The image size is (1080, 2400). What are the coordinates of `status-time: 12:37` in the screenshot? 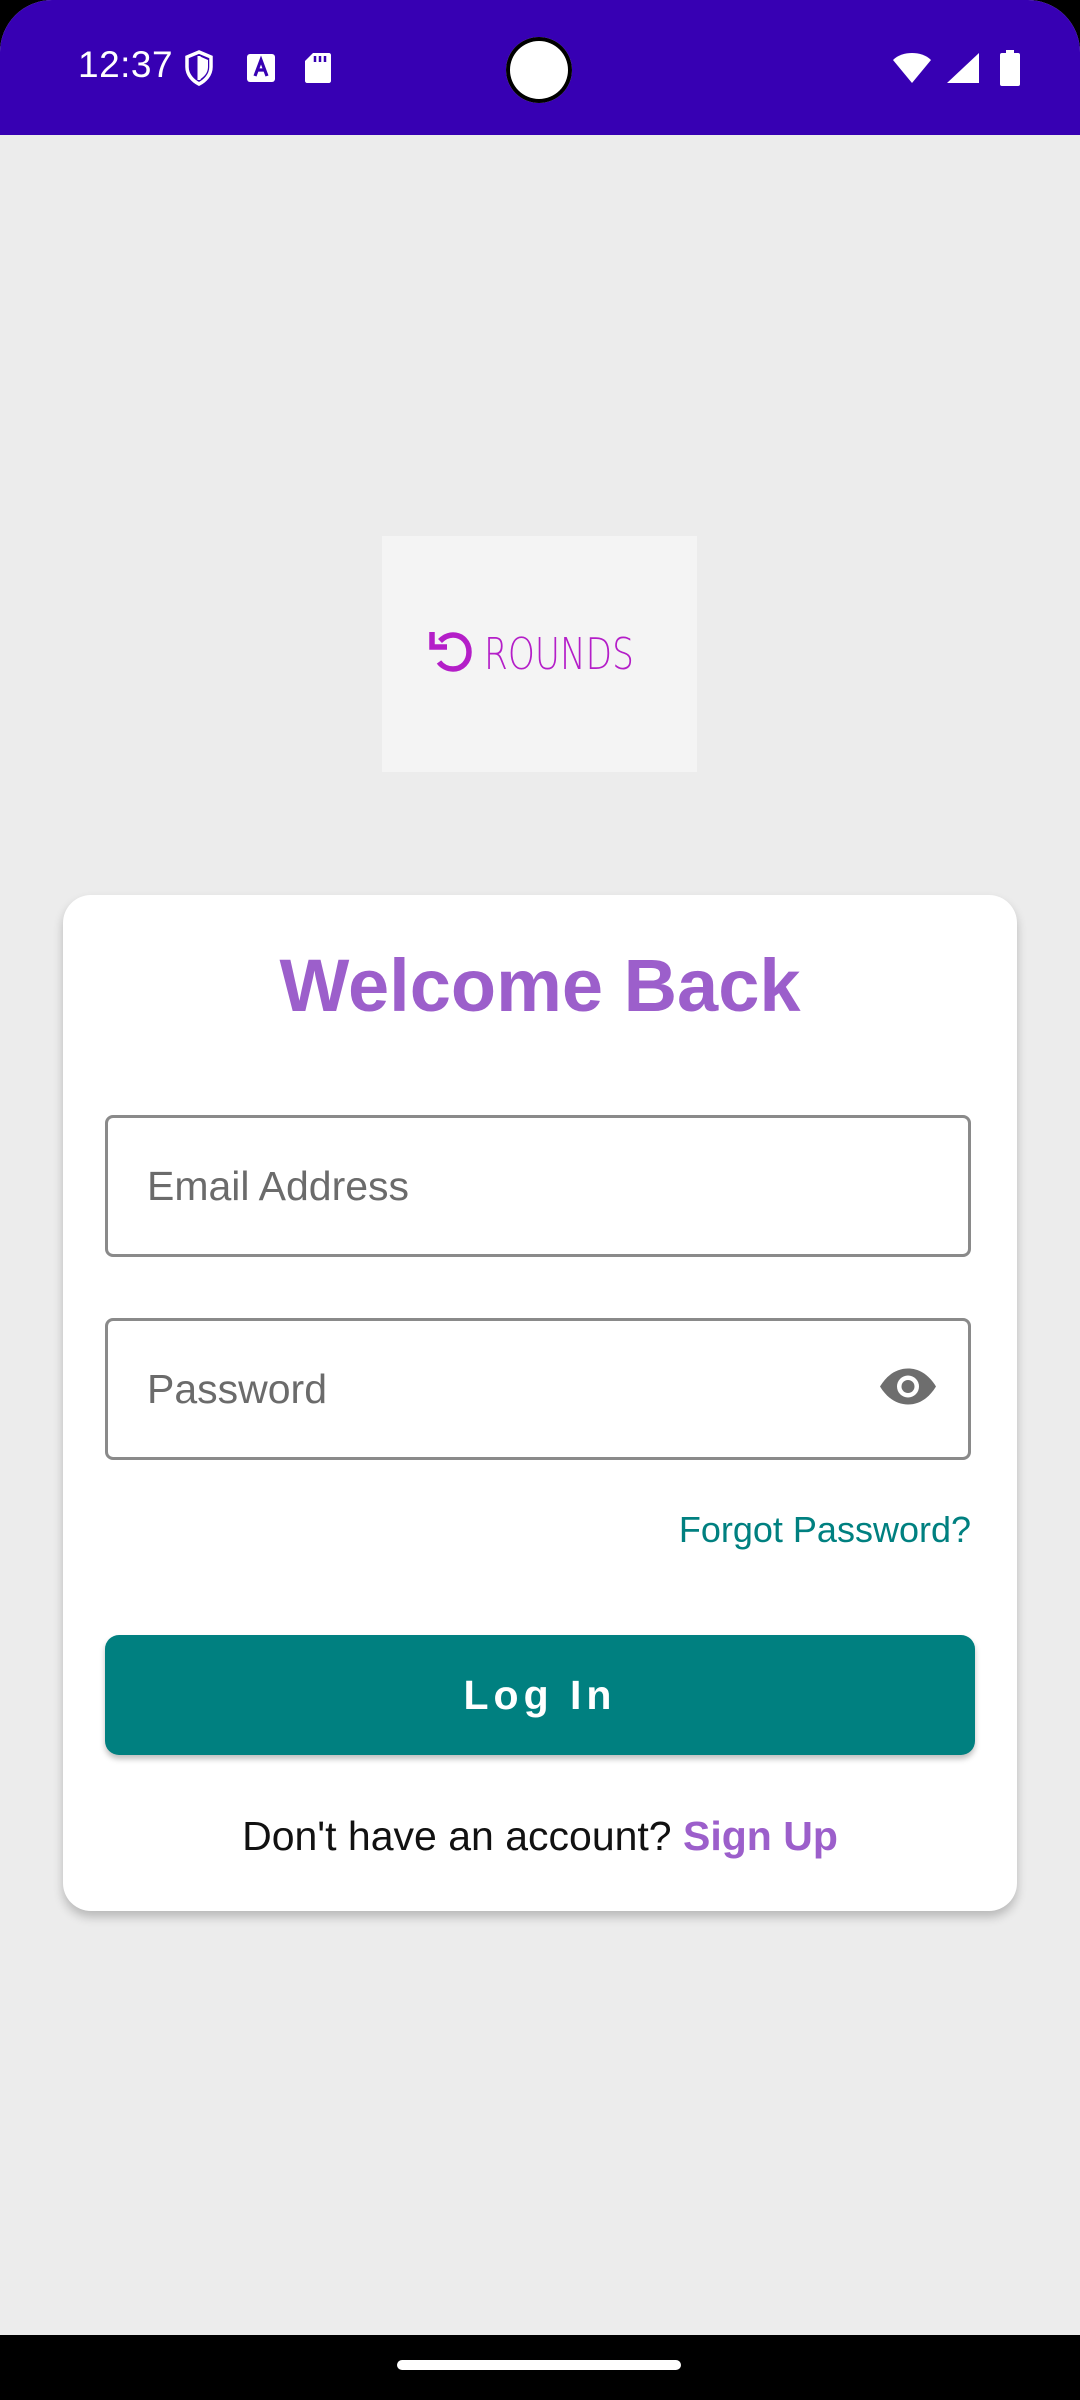 It's located at (126, 64).